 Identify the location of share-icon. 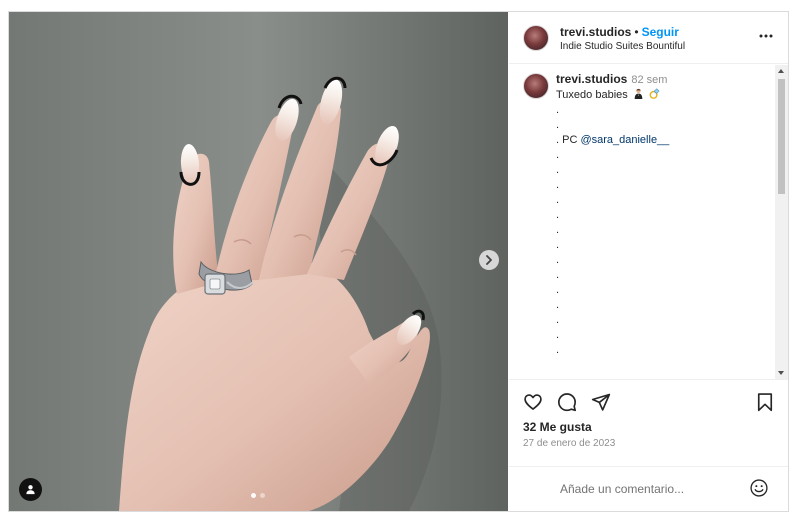
(601, 402).